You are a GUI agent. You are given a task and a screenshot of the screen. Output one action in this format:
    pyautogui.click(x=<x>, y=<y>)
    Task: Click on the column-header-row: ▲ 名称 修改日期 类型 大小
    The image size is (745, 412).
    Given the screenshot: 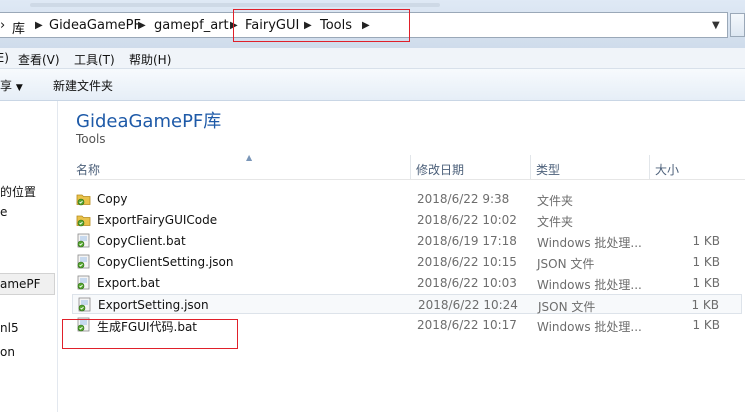 What is the action you would take?
    pyautogui.click(x=407, y=166)
    